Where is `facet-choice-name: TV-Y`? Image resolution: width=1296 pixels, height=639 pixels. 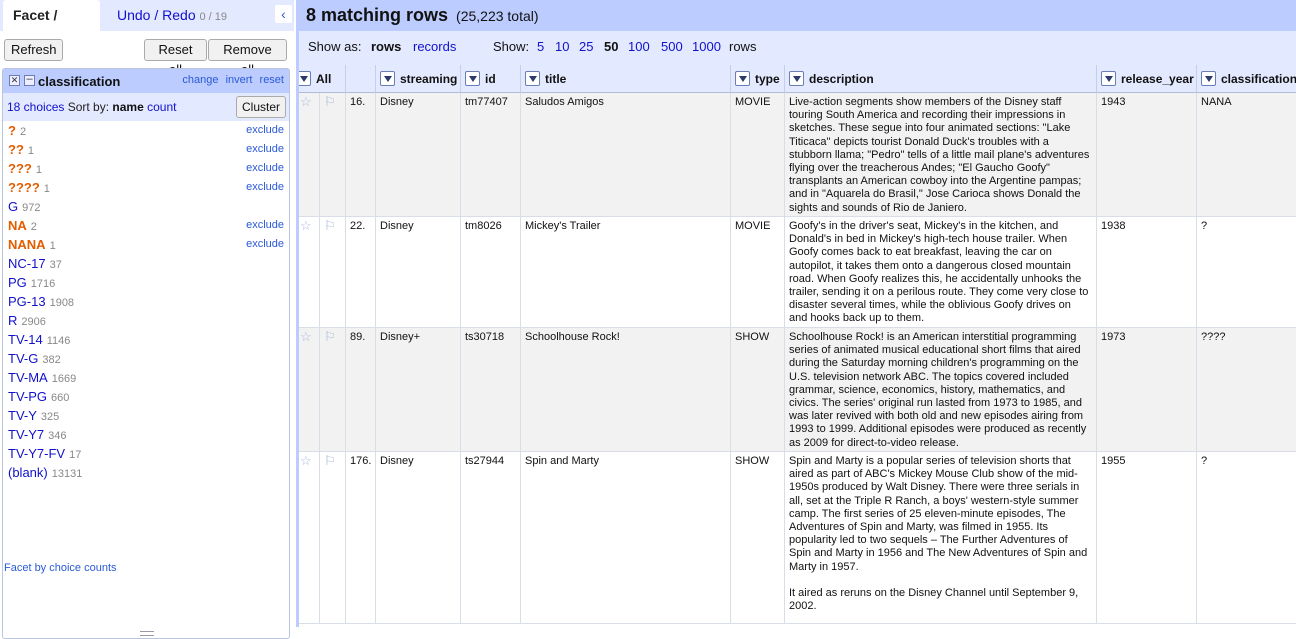
facet-choice-name: TV-Y is located at coordinates (22, 415).